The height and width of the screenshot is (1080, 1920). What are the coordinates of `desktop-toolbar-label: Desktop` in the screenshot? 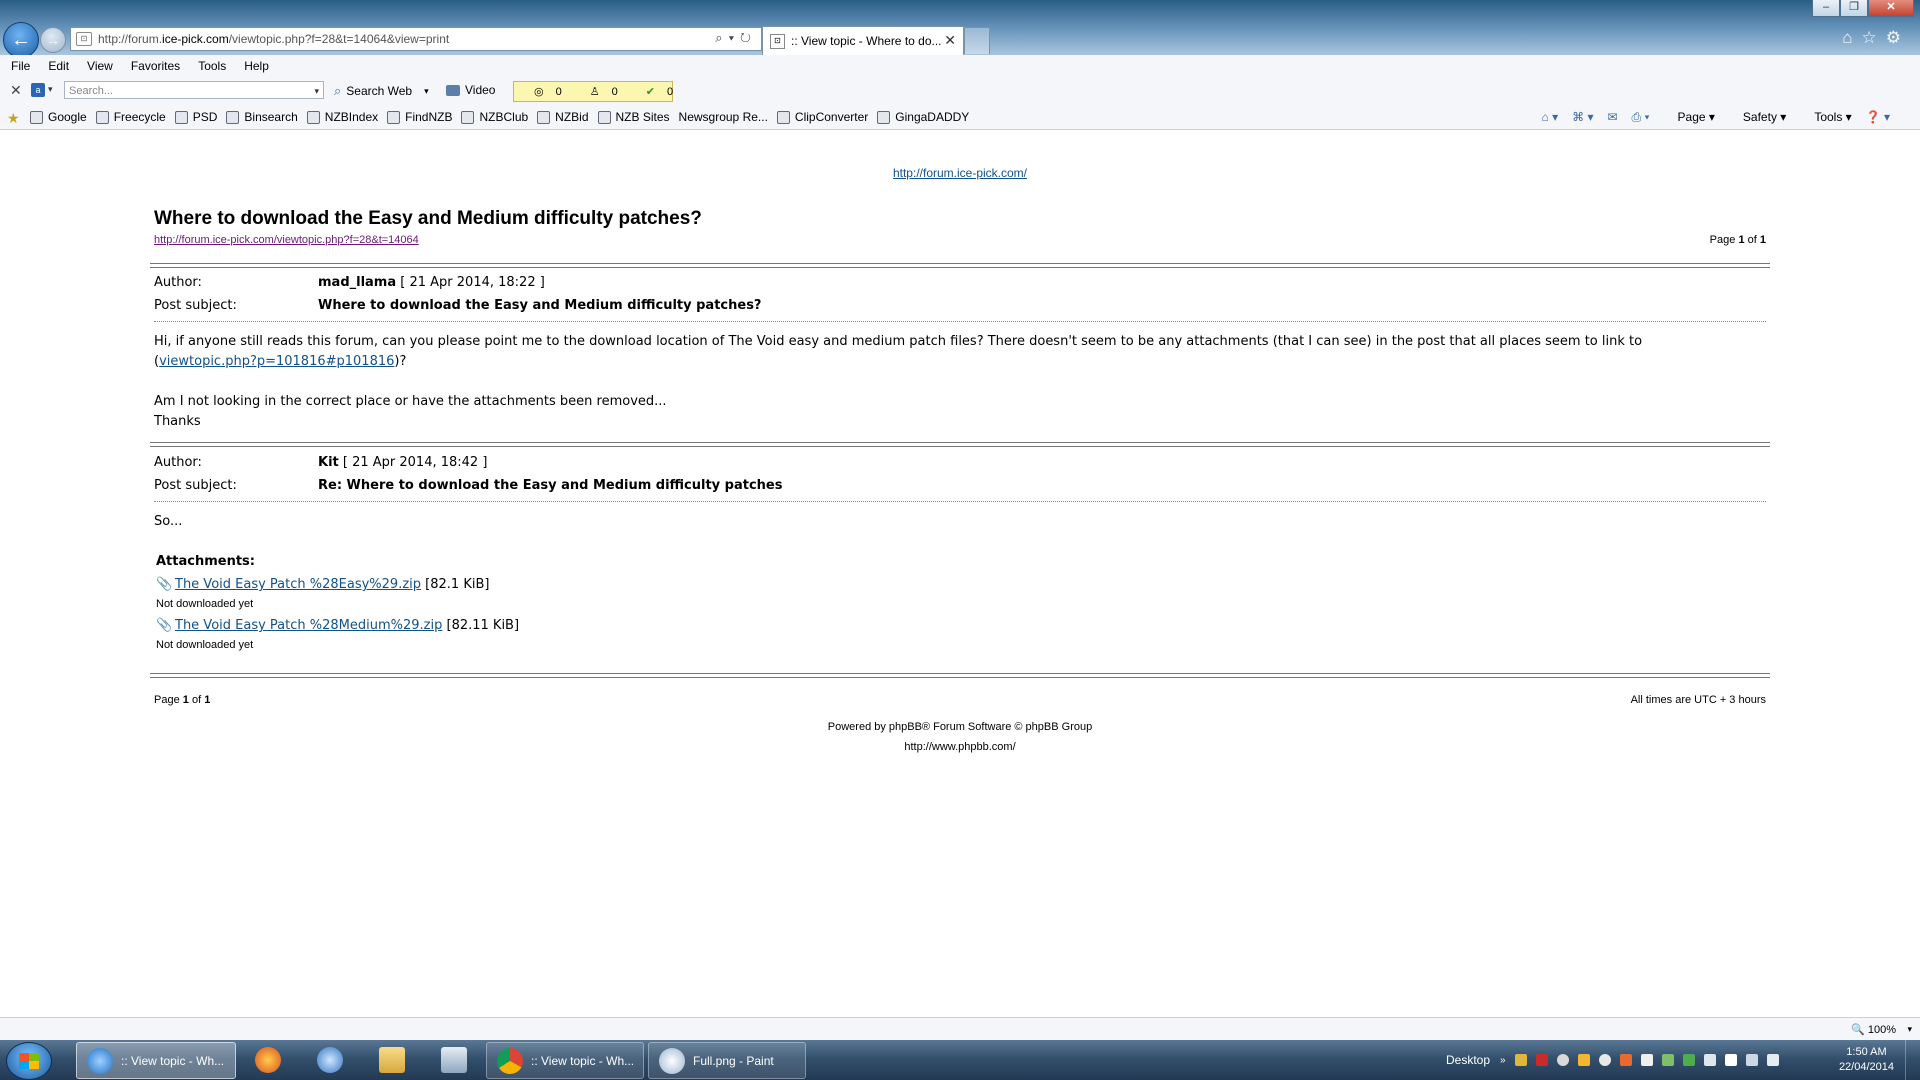 It's located at (1468, 1060).